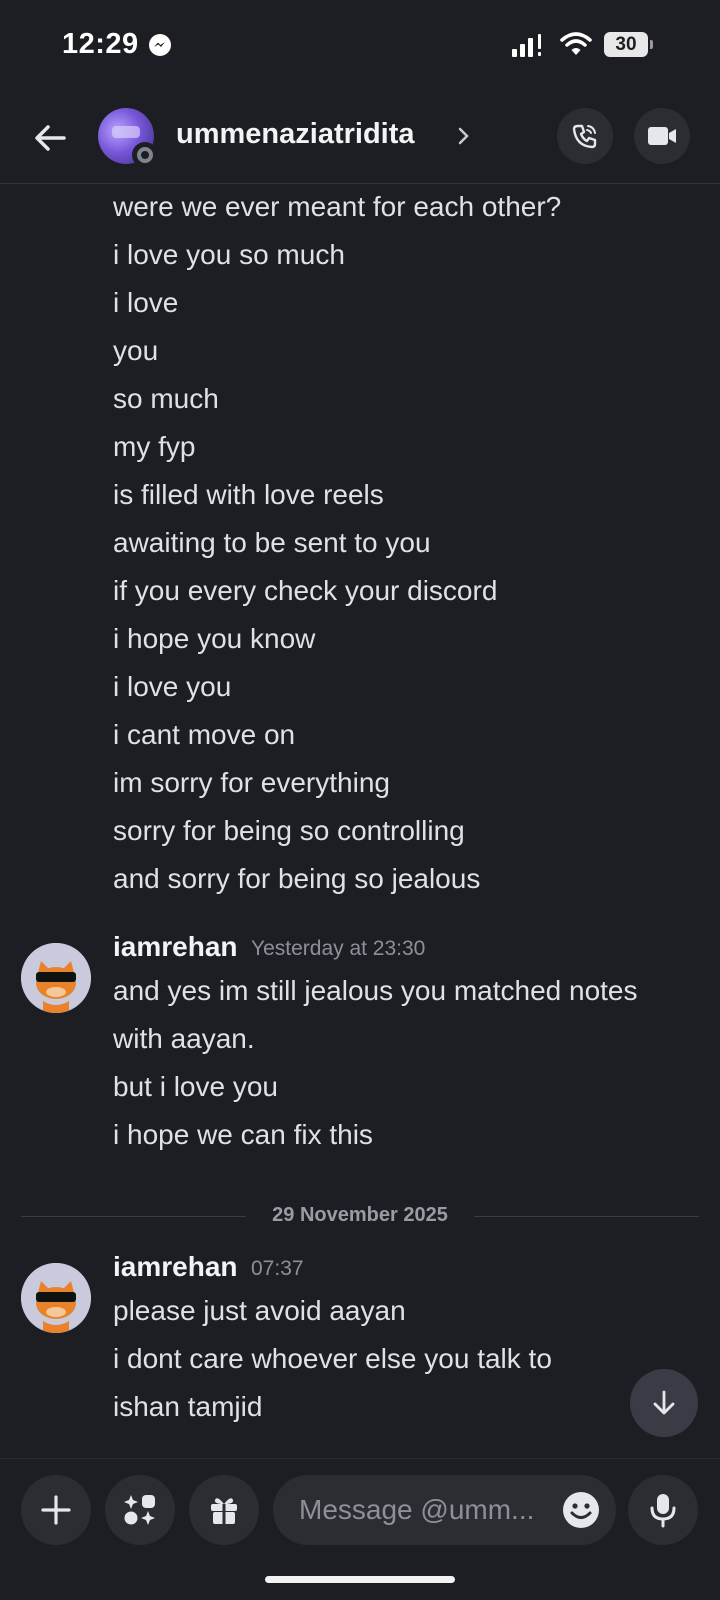 The width and height of the screenshot is (720, 1600). I want to click on date-divider-label: 29 November 2025, so click(360, 1215).